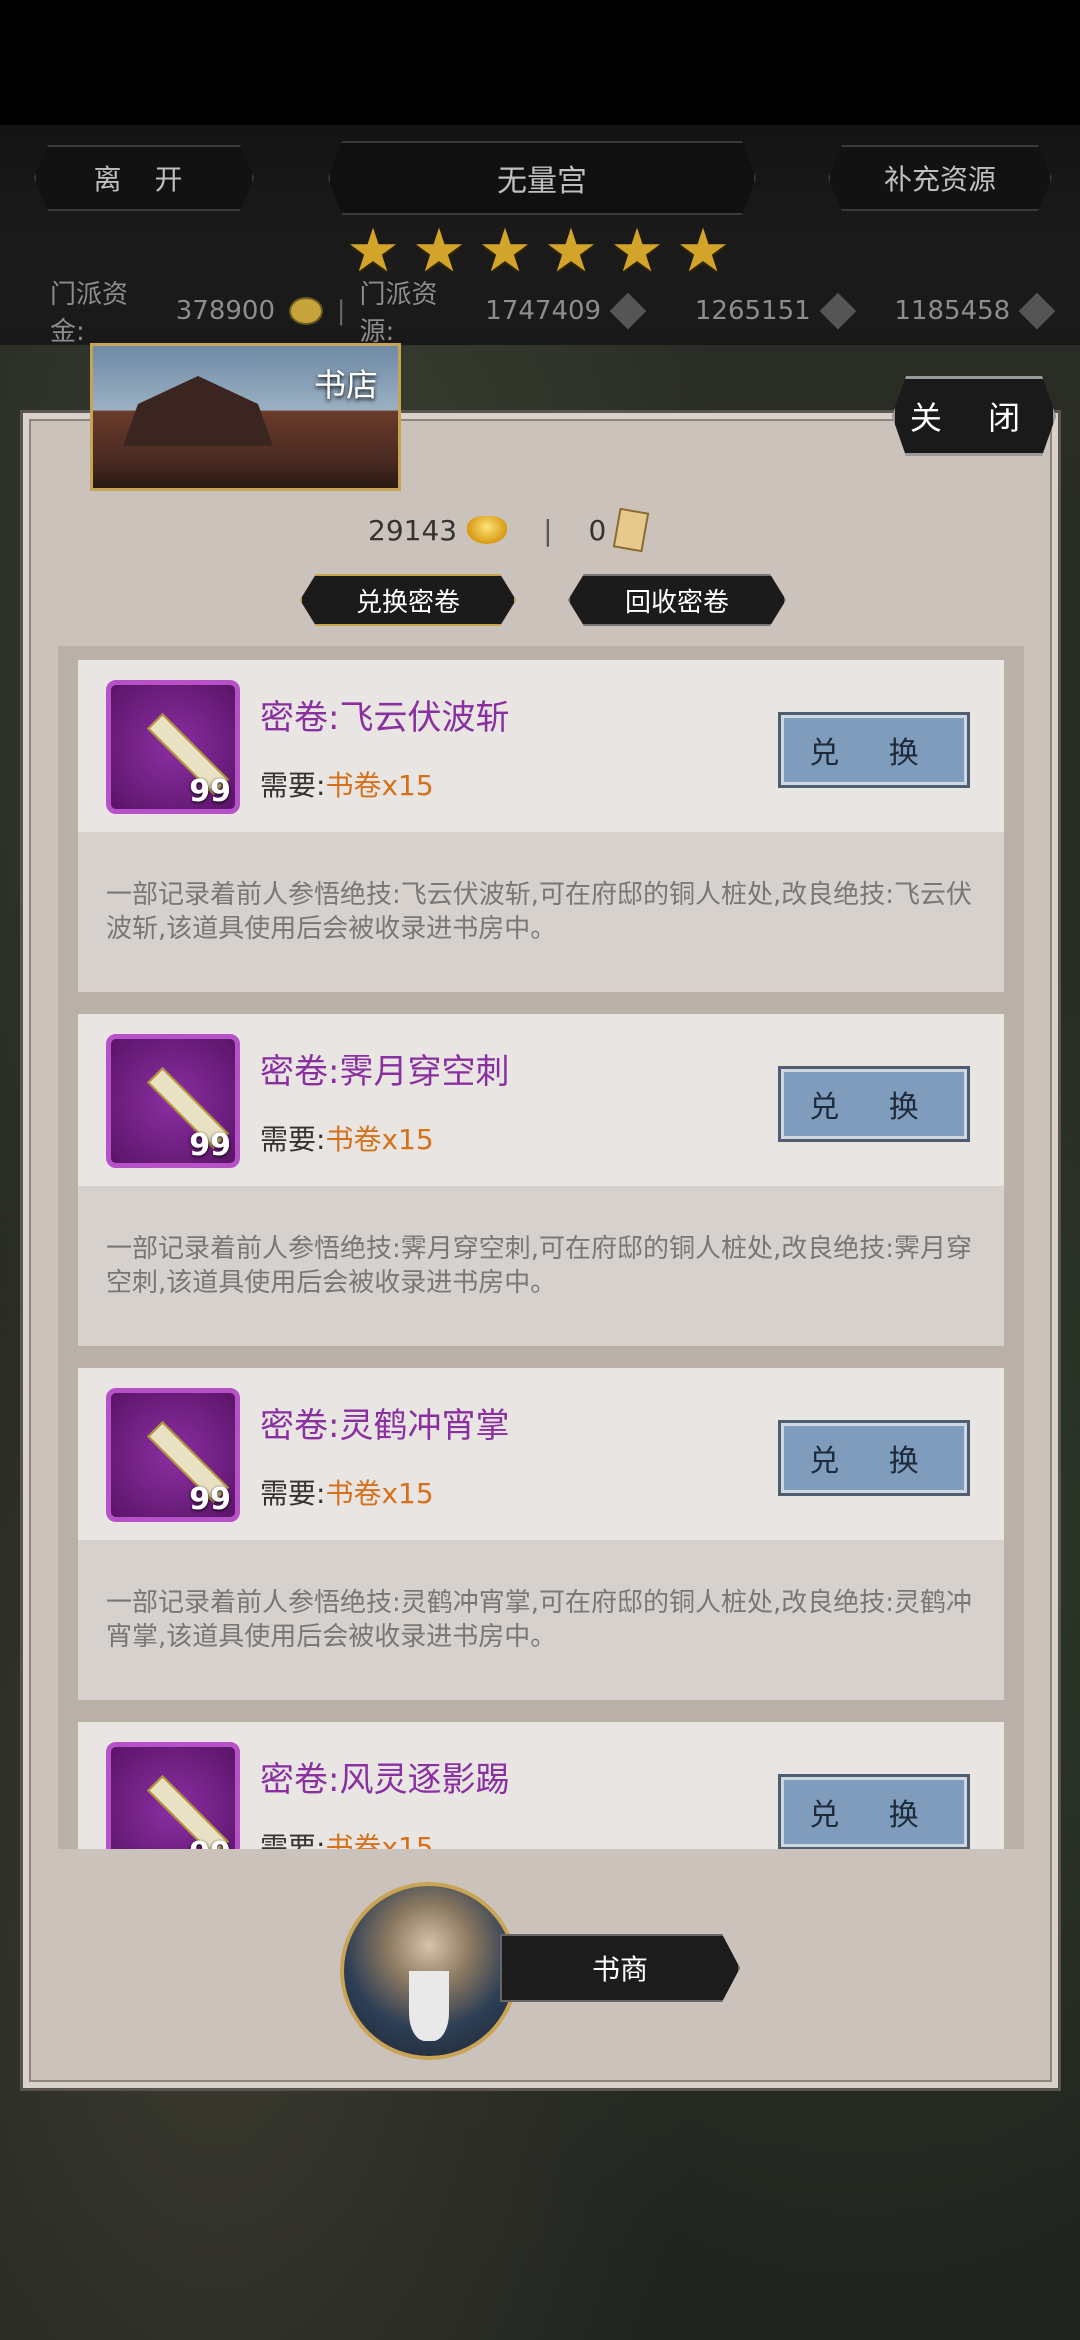 The width and height of the screenshot is (1080, 2340). I want to click on item-name: 密卷:灵鹤冲宵掌, so click(385, 1426).